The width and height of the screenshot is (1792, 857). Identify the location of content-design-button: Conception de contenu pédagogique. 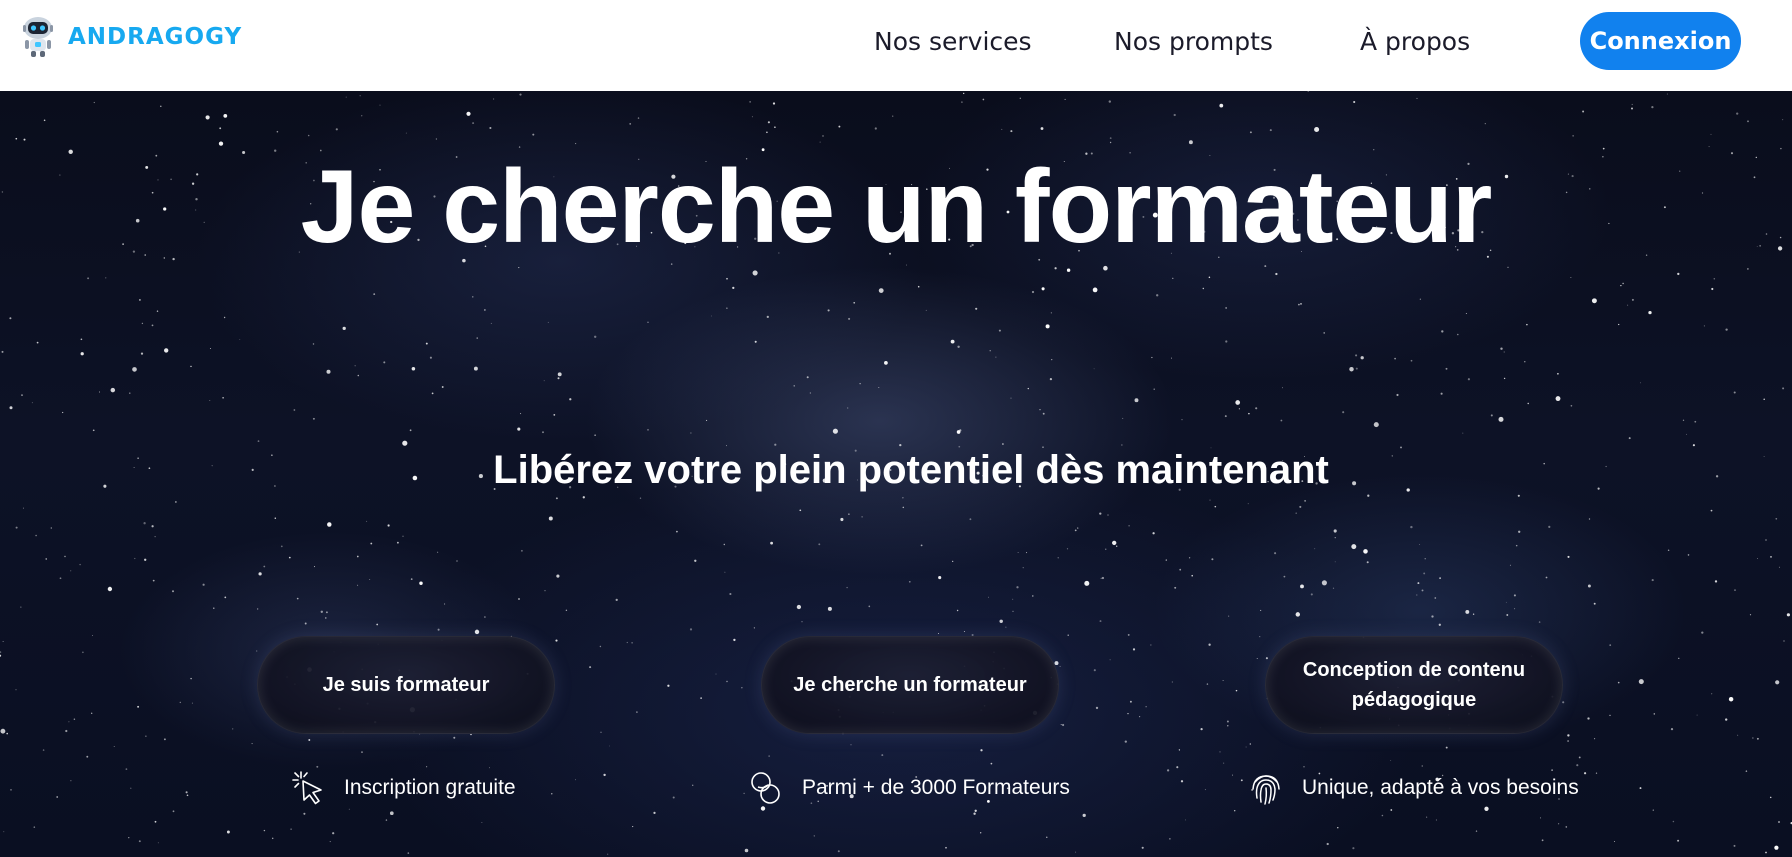
(1414, 685).